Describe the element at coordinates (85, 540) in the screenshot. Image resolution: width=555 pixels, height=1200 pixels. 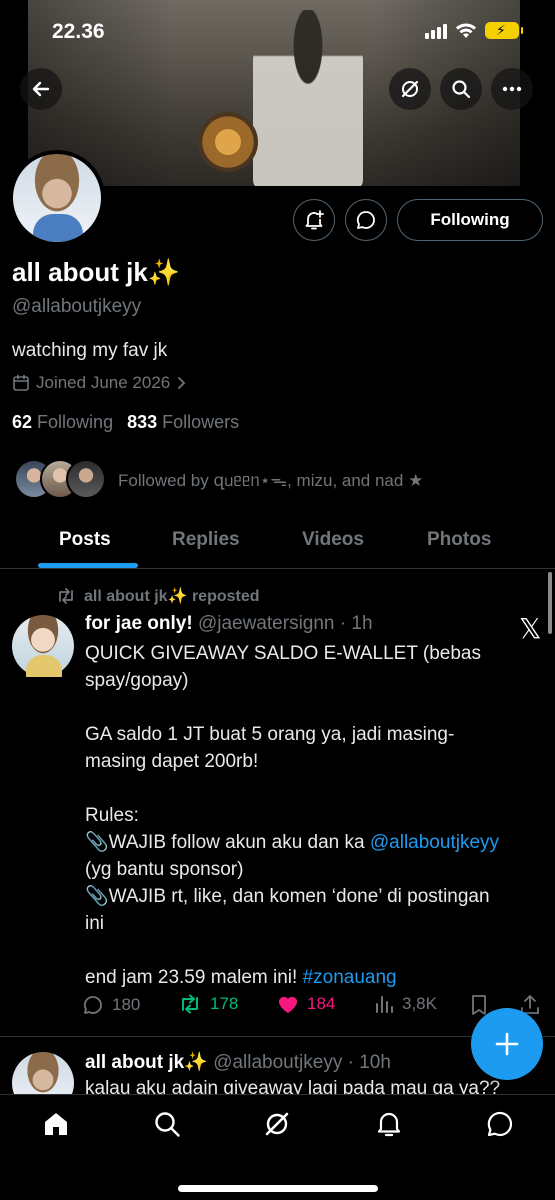
I see `tab-posts: Posts` at that location.